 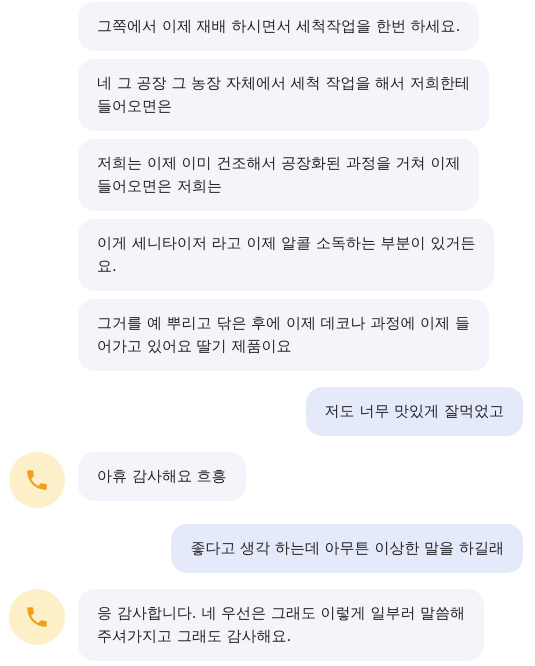 I want to click on received-message-bubble: 저희는 이제 이미 건조해서 공장화된 과정을 거쳐 이제 들어오면은 저희는, so click(x=279, y=175).